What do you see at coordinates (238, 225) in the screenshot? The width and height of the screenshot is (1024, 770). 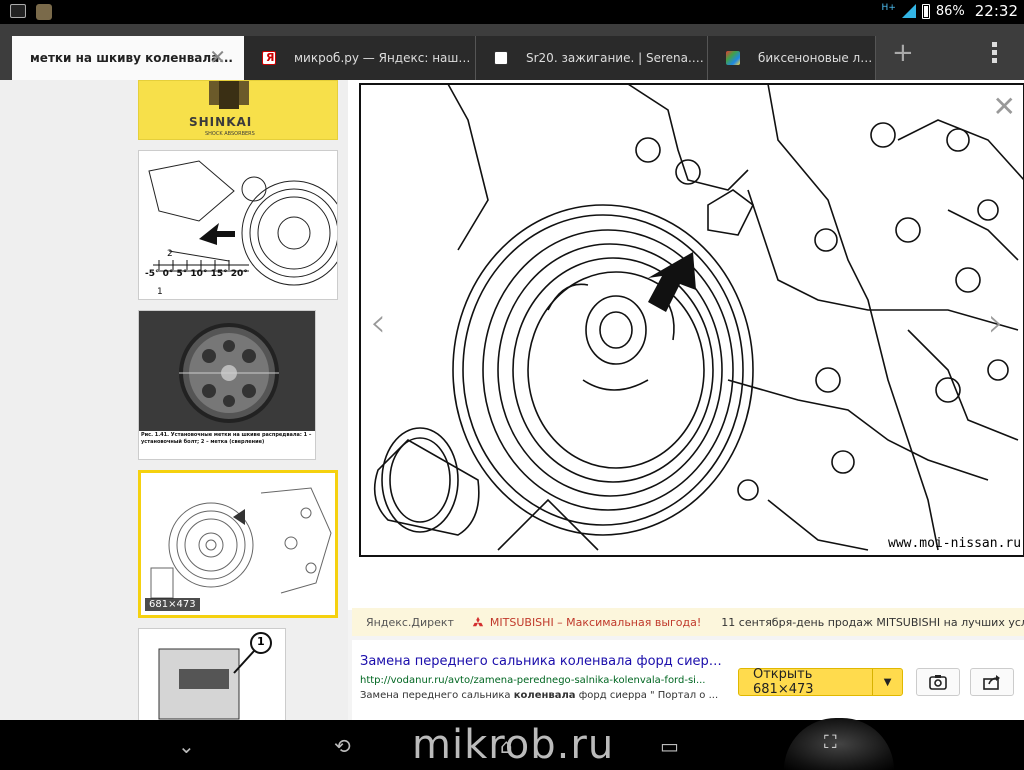 I see `thumbnail-pulley-scale: -5° 0° 5° 10° 15° 20° 2 1` at bounding box center [238, 225].